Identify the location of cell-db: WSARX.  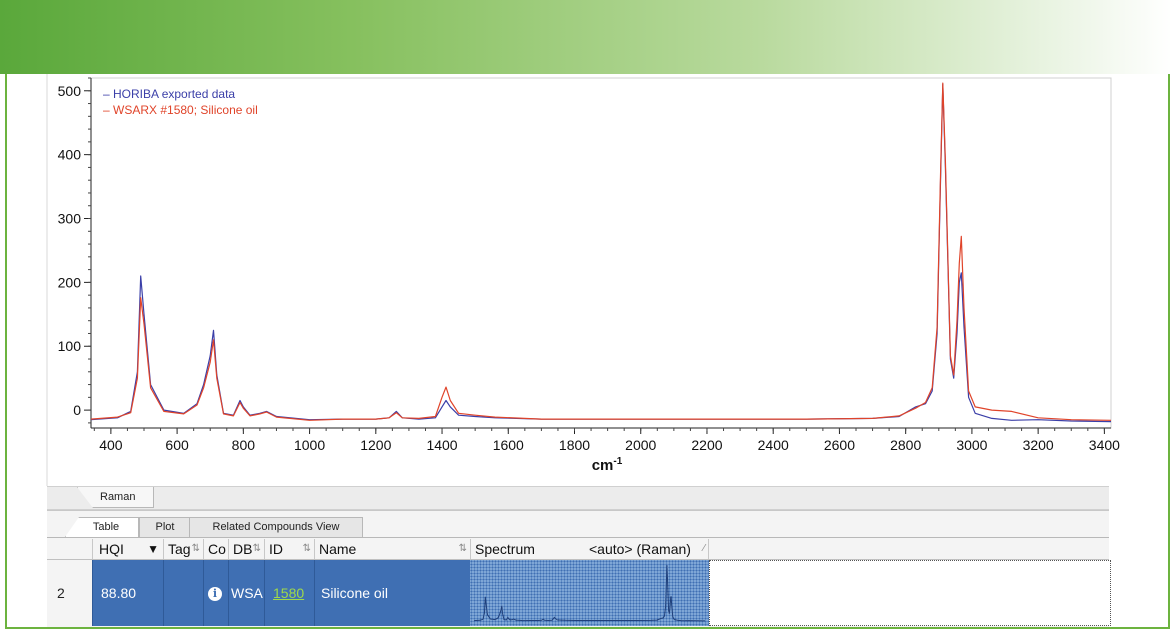
(246, 593).